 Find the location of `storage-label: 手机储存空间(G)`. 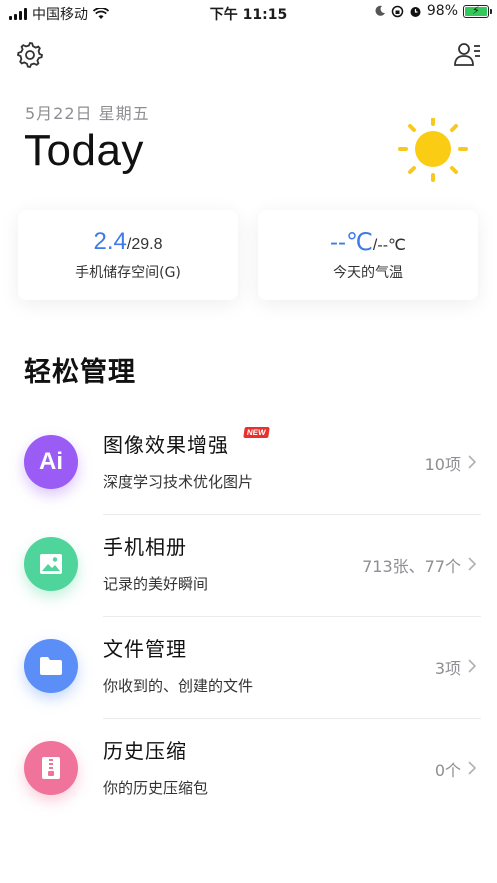

storage-label: 手机储存空间(G) is located at coordinates (128, 273).